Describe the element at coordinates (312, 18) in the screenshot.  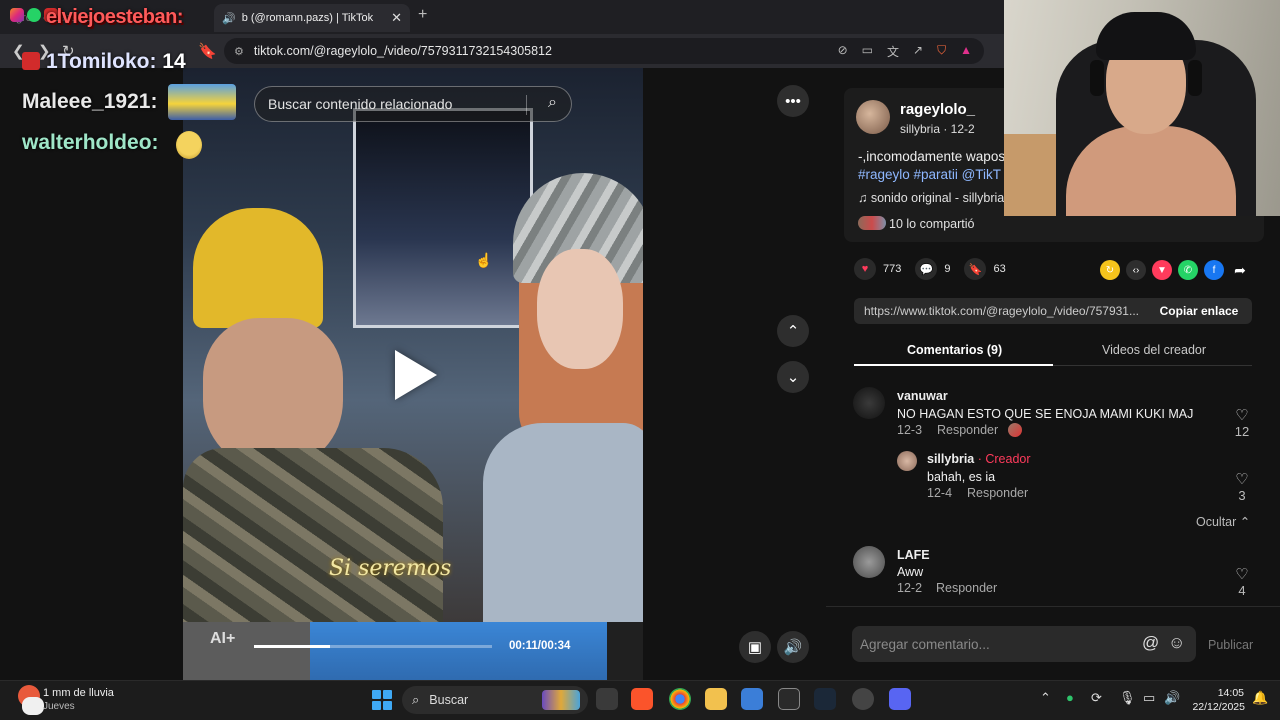
I see `tab-tiktok: 🔊 b (@romann.pazs) | TikTok ✕` at that location.